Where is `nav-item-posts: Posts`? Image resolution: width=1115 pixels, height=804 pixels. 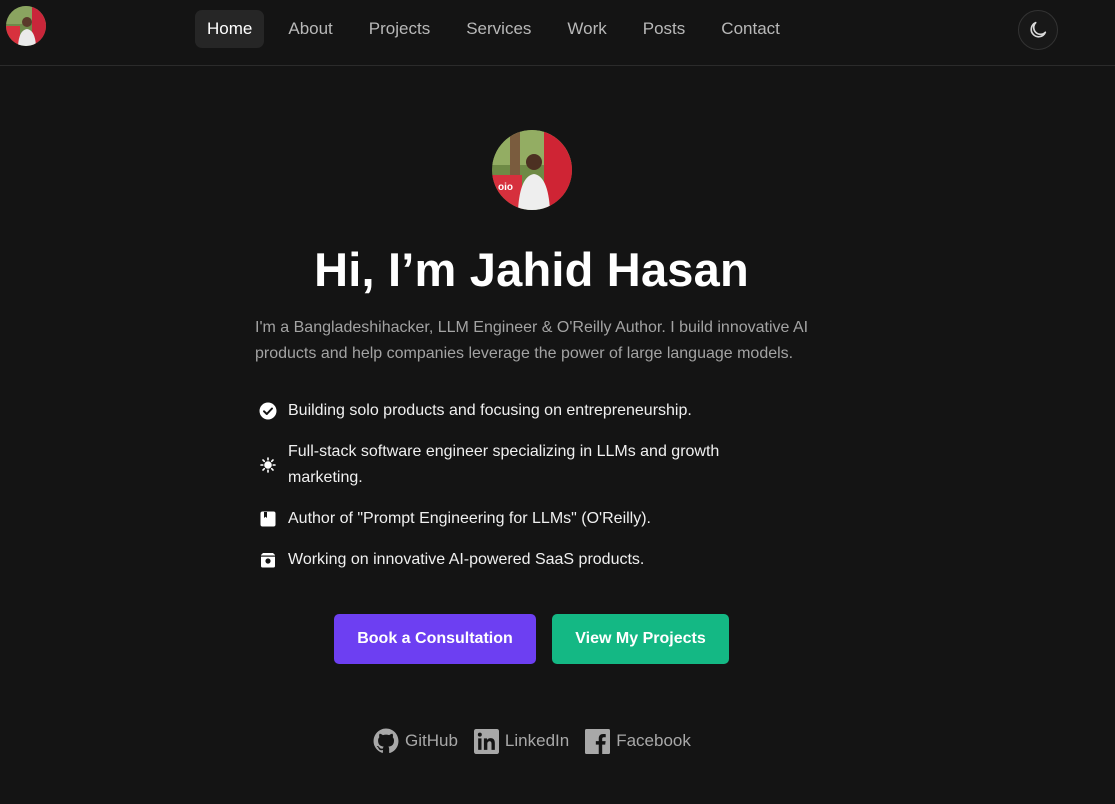
nav-item-posts: Posts is located at coordinates (664, 29).